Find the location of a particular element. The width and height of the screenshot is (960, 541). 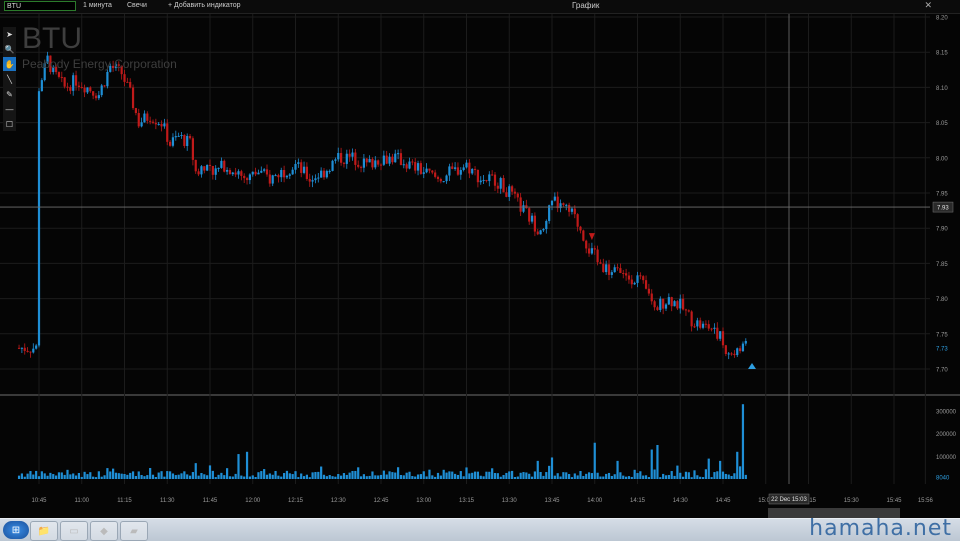

time-tick-label: 11:30 is located at coordinates (167, 501).